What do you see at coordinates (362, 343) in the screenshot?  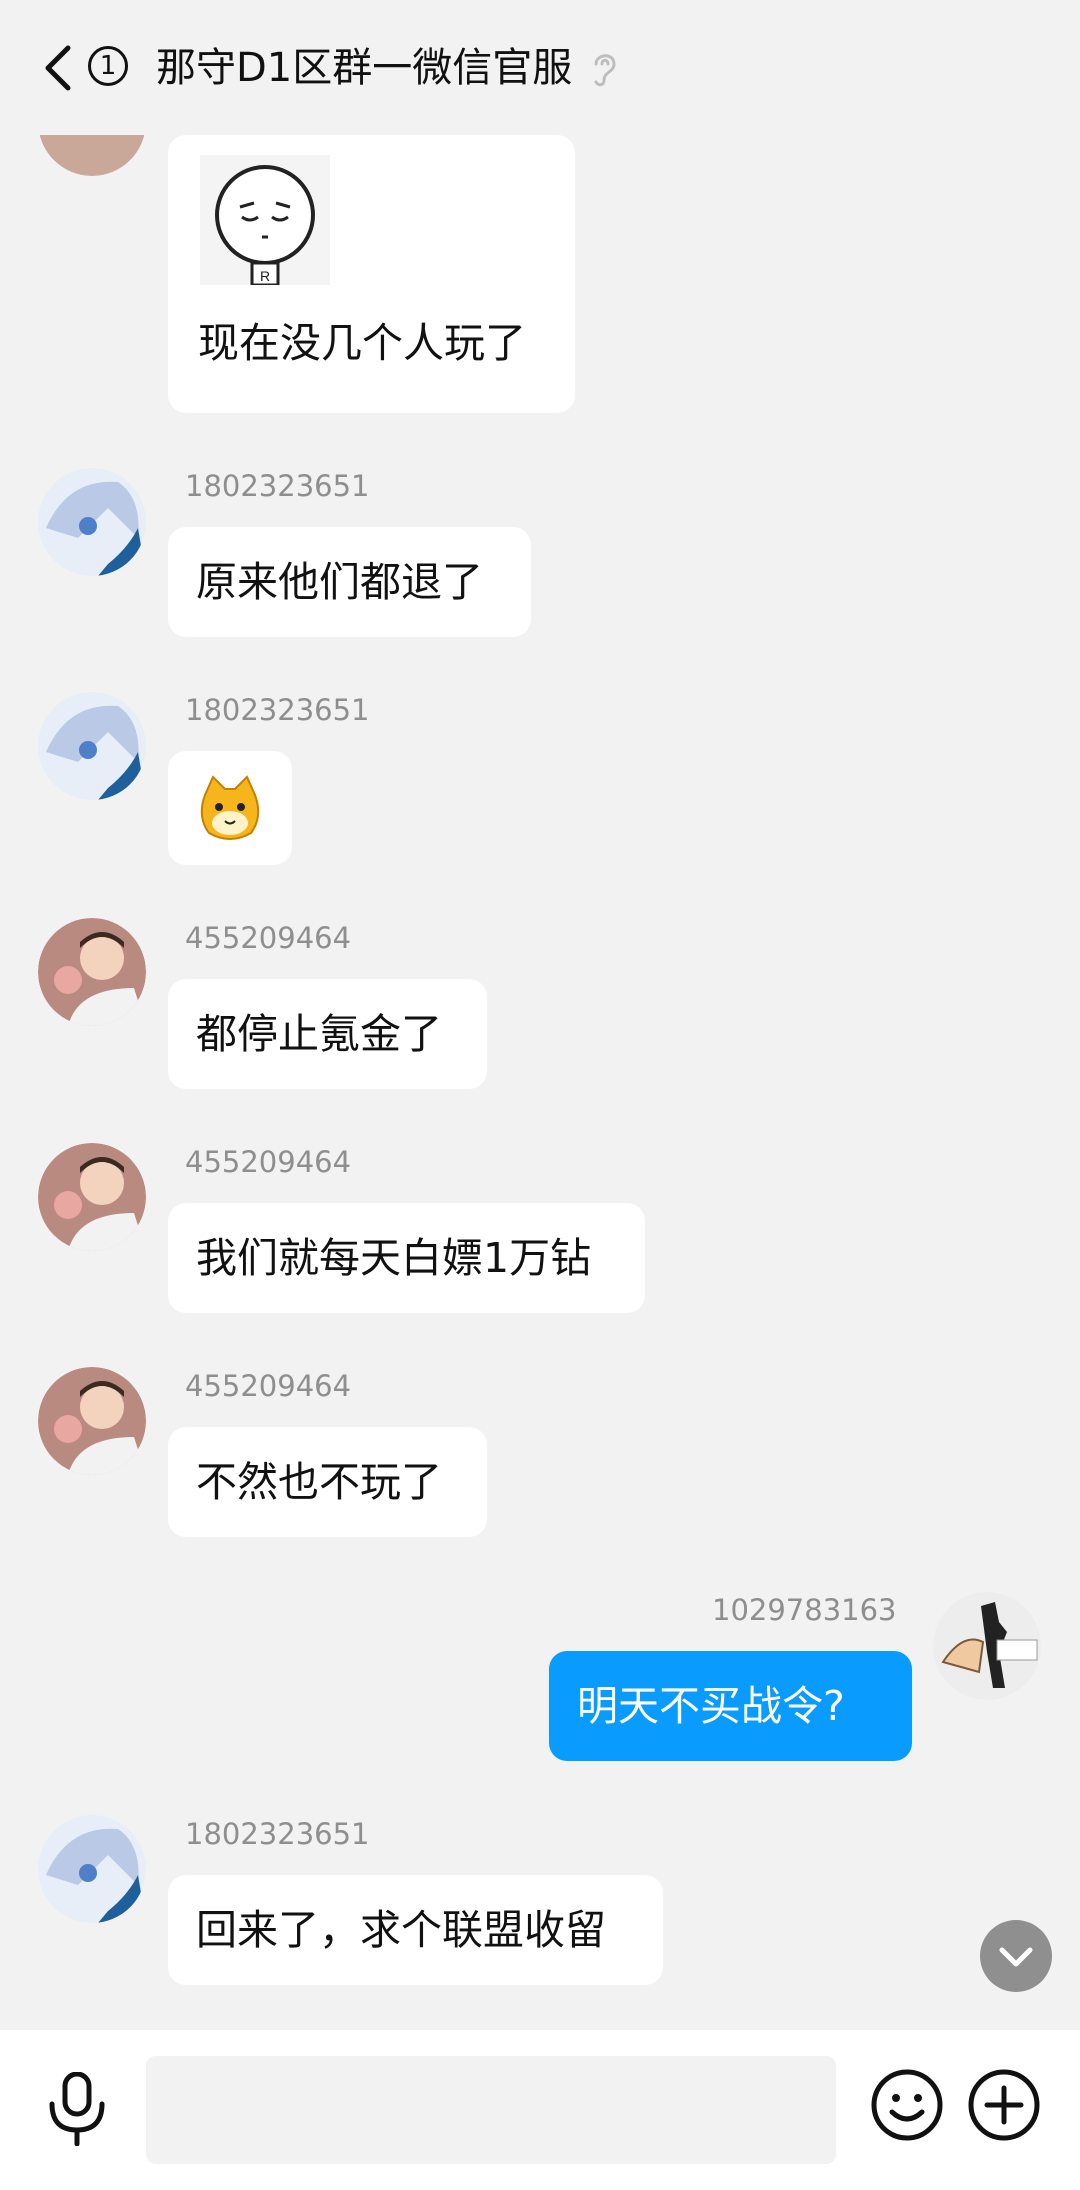 I see `message-text: 现在没几个人玩了` at bounding box center [362, 343].